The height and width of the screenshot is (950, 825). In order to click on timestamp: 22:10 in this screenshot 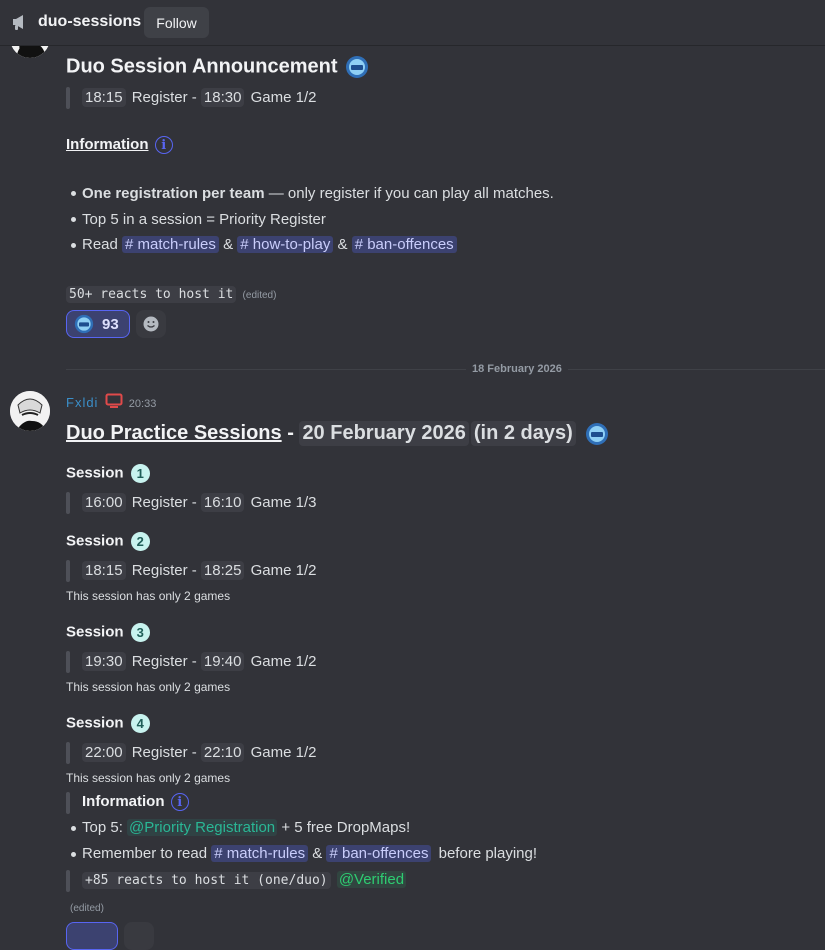, I will do `click(222, 752)`.